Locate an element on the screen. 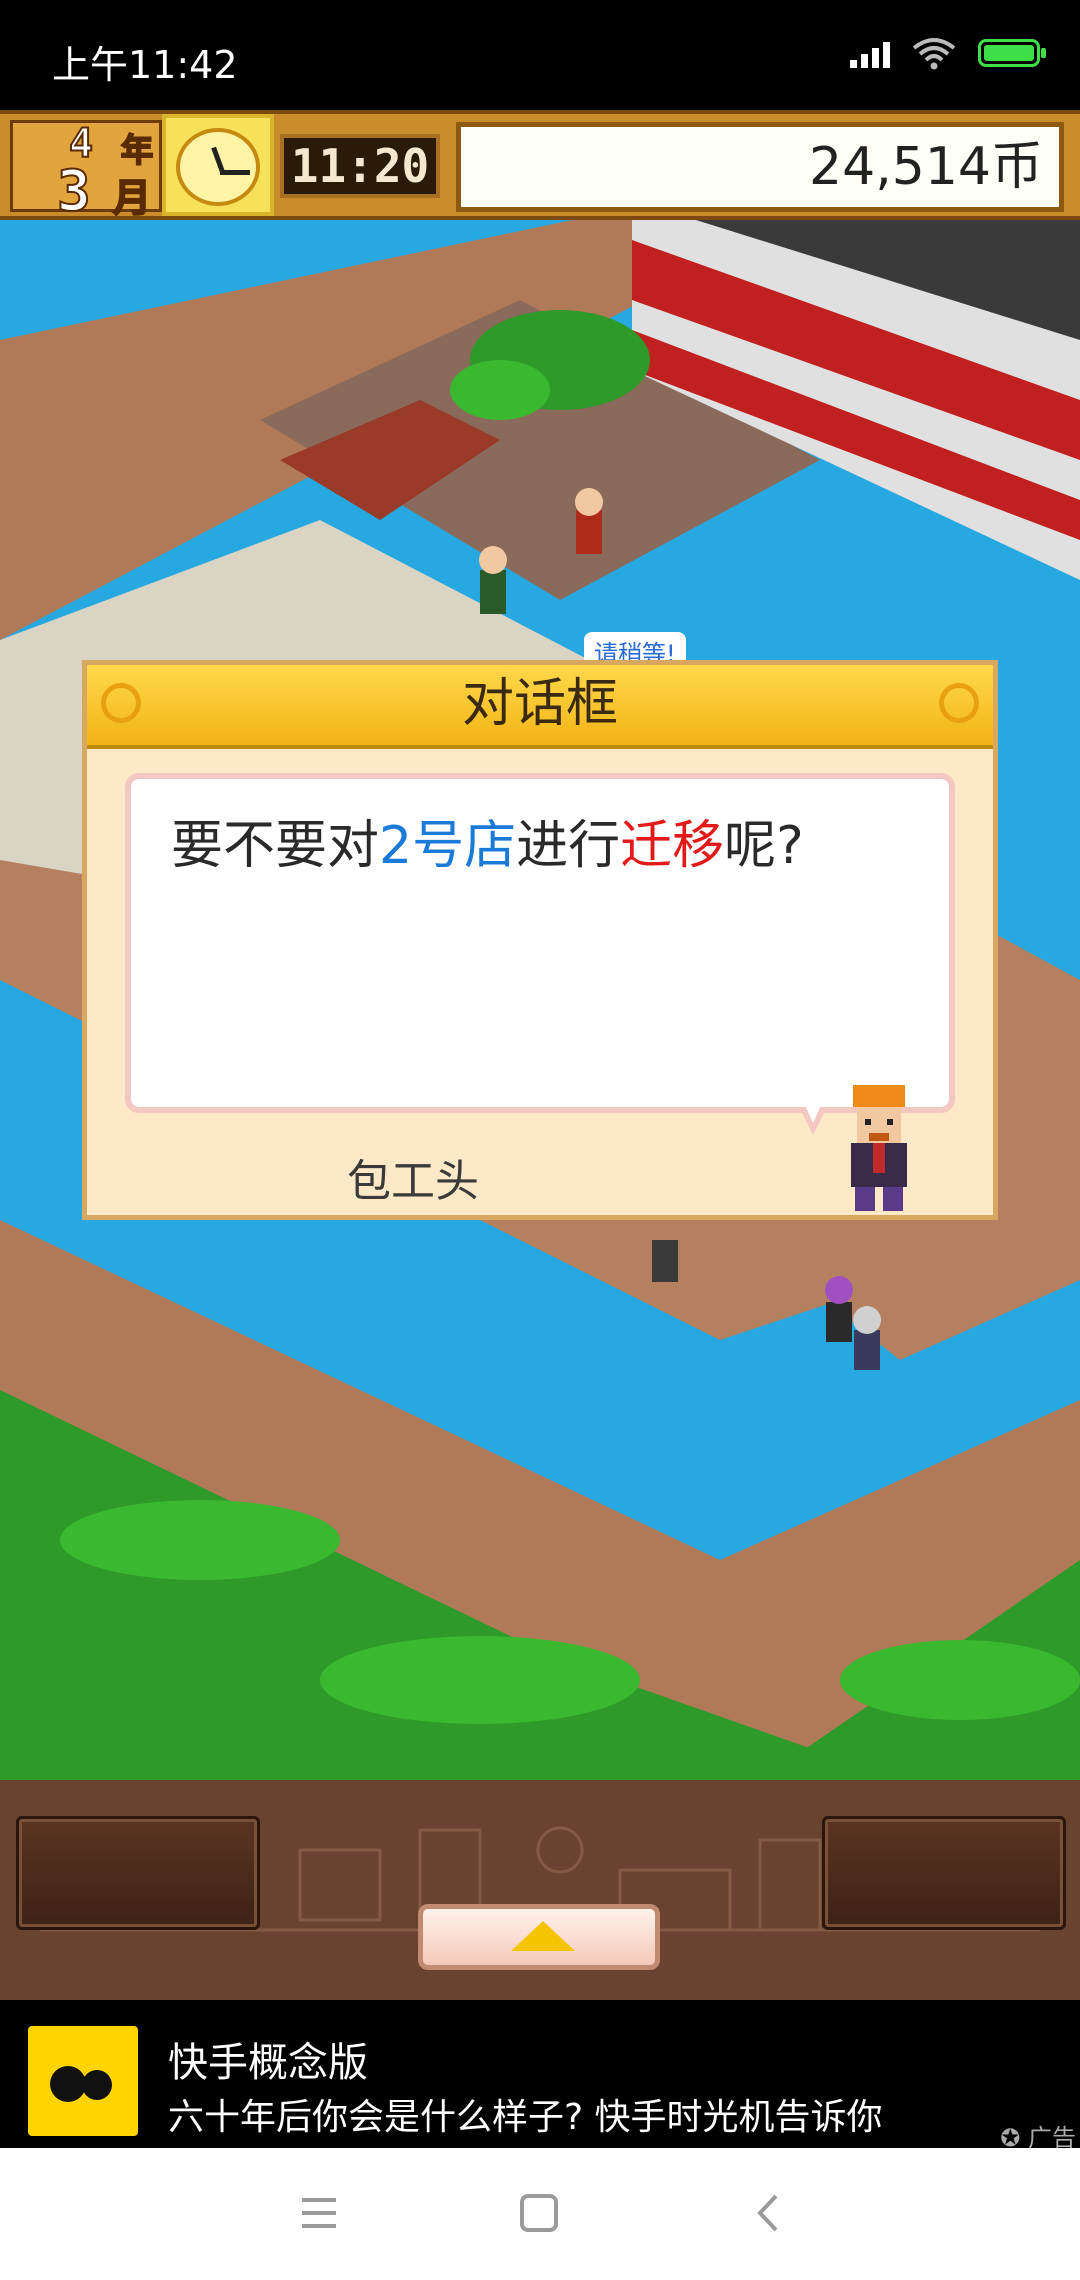  game-time: 11:20 is located at coordinates (360, 166).